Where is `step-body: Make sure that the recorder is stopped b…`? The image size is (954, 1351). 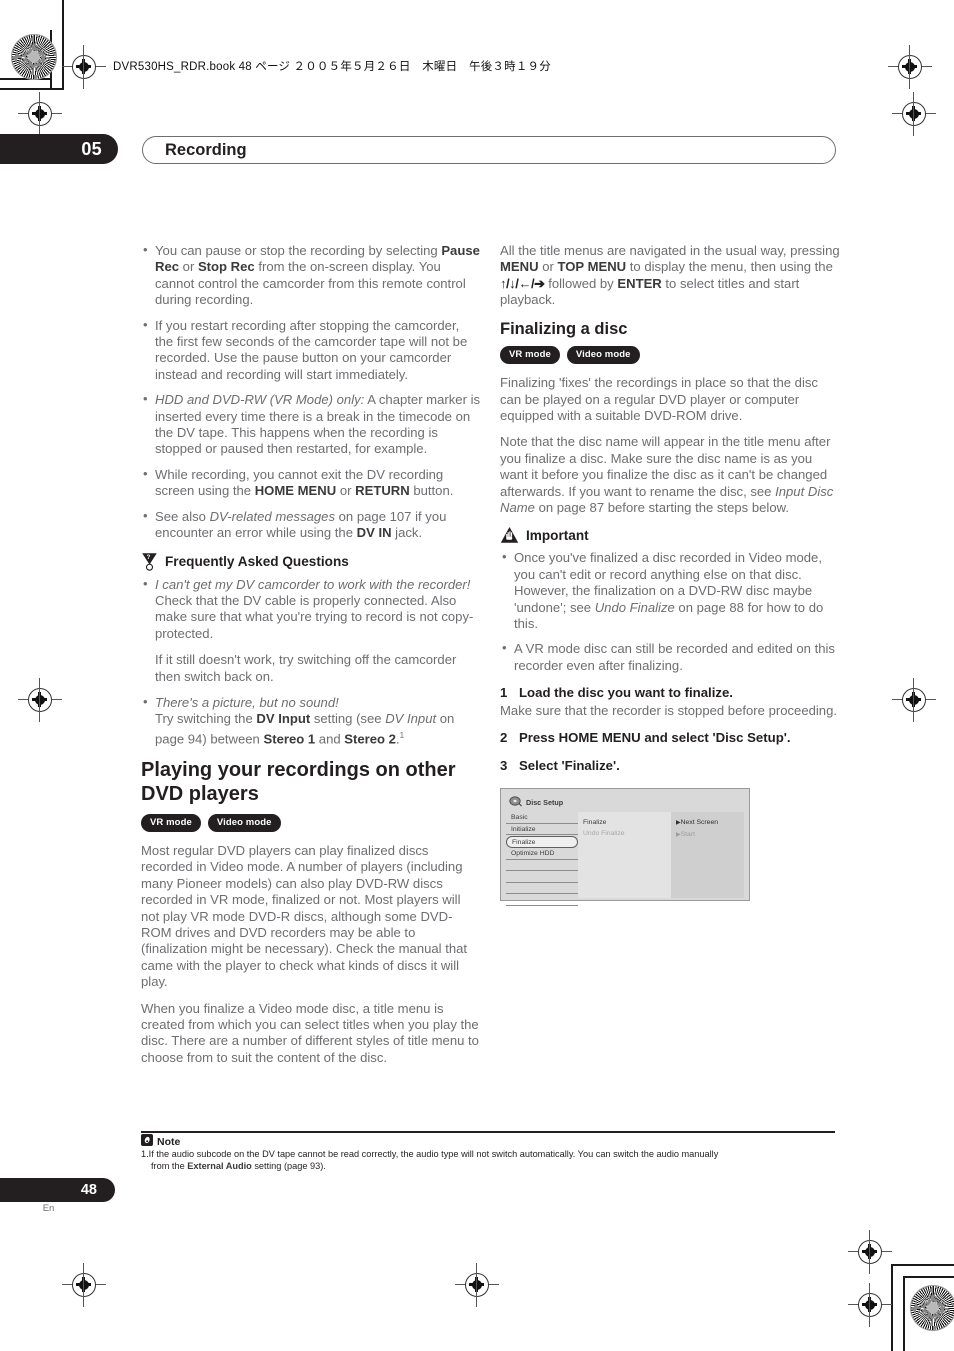 step-body: Make sure that the recorder is stopped b… is located at coordinates (668, 710).